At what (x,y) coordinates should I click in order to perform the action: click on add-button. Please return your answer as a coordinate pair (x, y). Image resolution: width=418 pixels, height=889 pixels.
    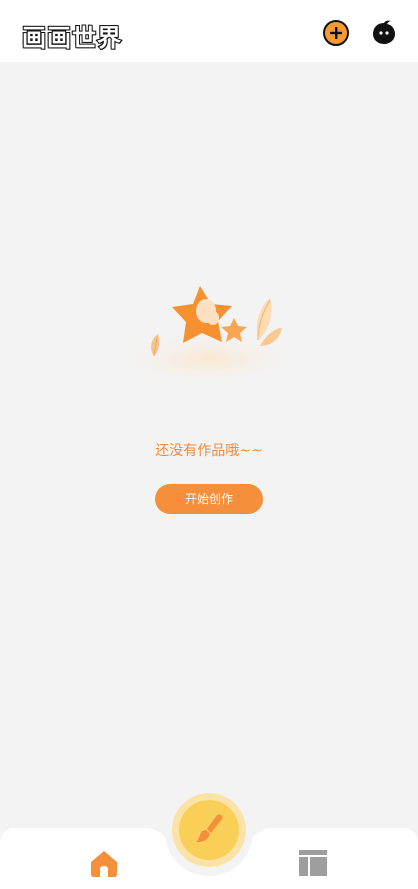
    Looking at the image, I should click on (336, 33).